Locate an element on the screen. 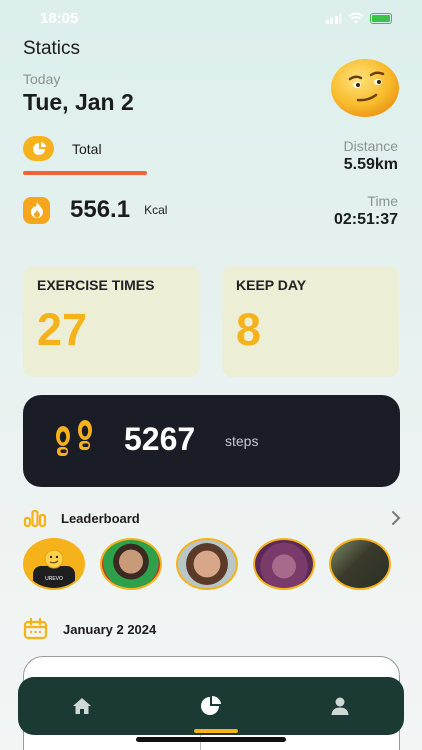  status-bar: 18:05 is located at coordinates (211, 18).